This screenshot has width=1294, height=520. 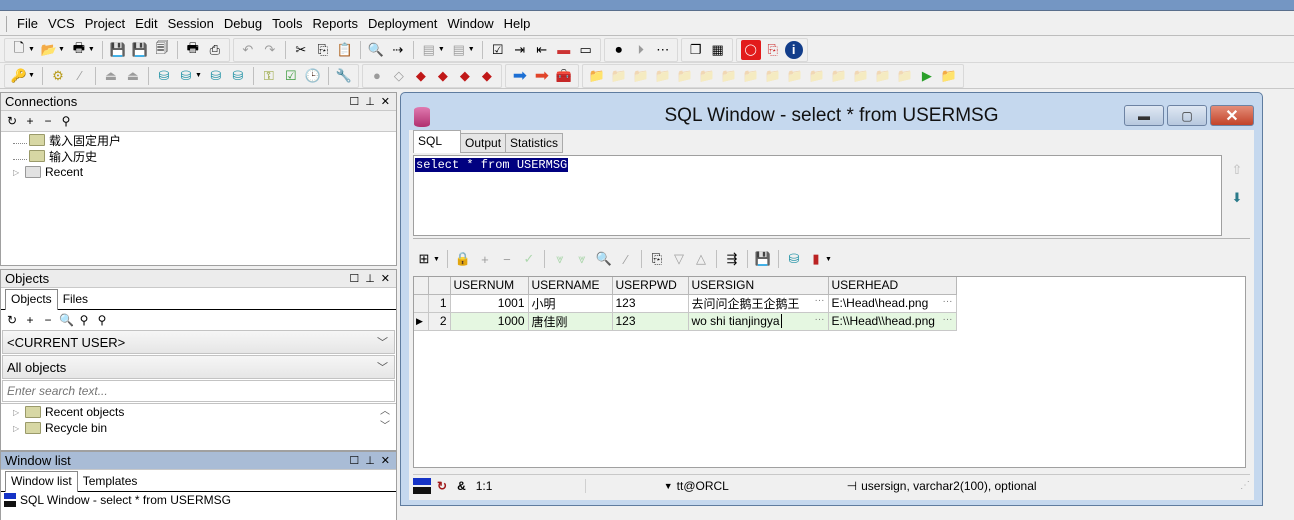 What do you see at coordinates (61, 23) in the screenshot?
I see `menu-vcs: VCS` at bounding box center [61, 23].